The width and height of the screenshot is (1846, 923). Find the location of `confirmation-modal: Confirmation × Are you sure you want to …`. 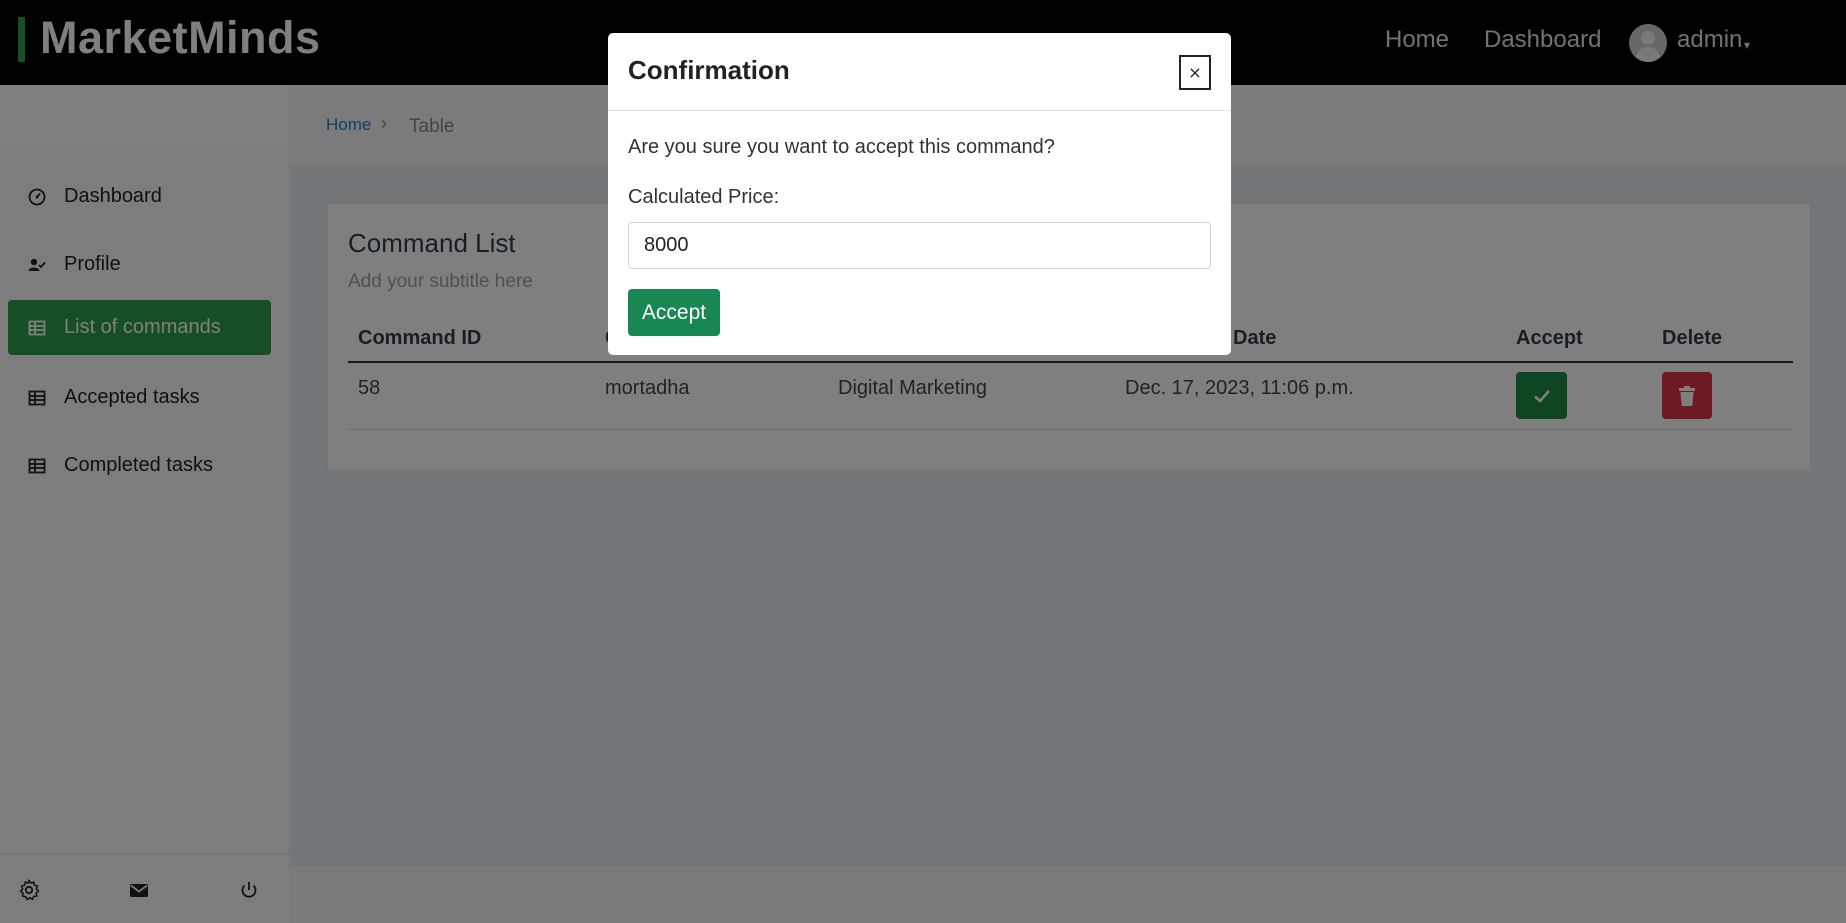

confirmation-modal: Confirmation × Are you sure you want to … is located at coordinates (919, 194).